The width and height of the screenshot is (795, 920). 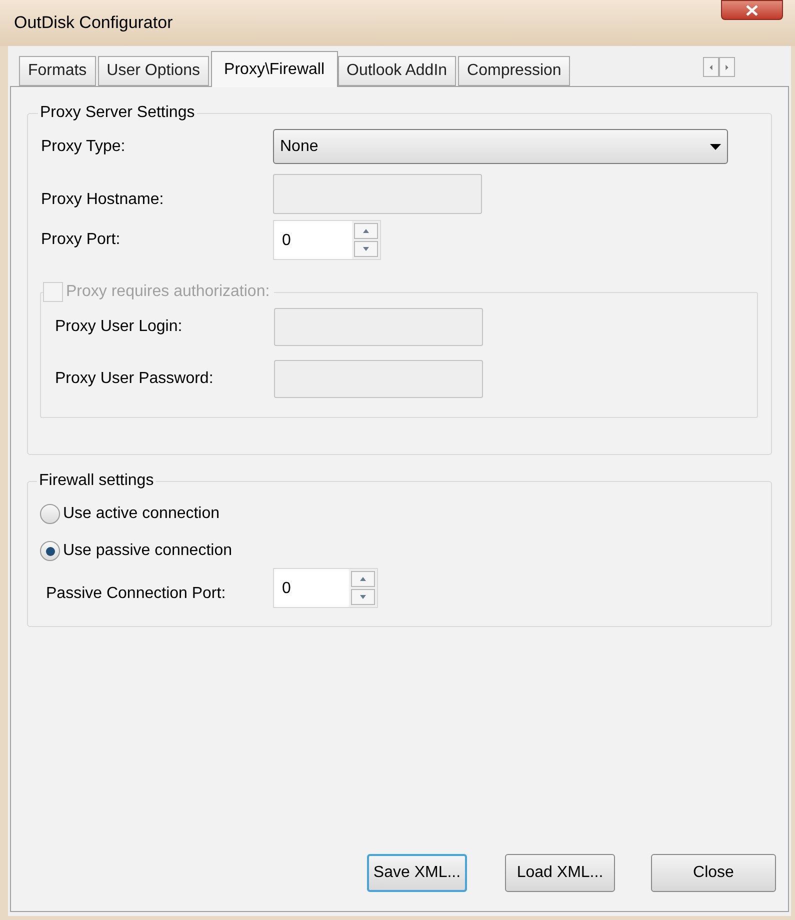 I want to click on close-button, so click(x=752, y=10).